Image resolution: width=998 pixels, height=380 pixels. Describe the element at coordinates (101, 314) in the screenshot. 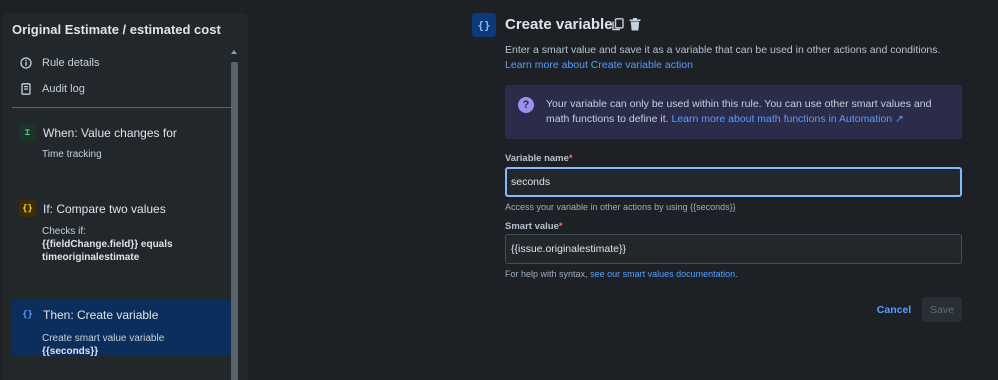

I see `step-title: Then: Create variable` at that location.